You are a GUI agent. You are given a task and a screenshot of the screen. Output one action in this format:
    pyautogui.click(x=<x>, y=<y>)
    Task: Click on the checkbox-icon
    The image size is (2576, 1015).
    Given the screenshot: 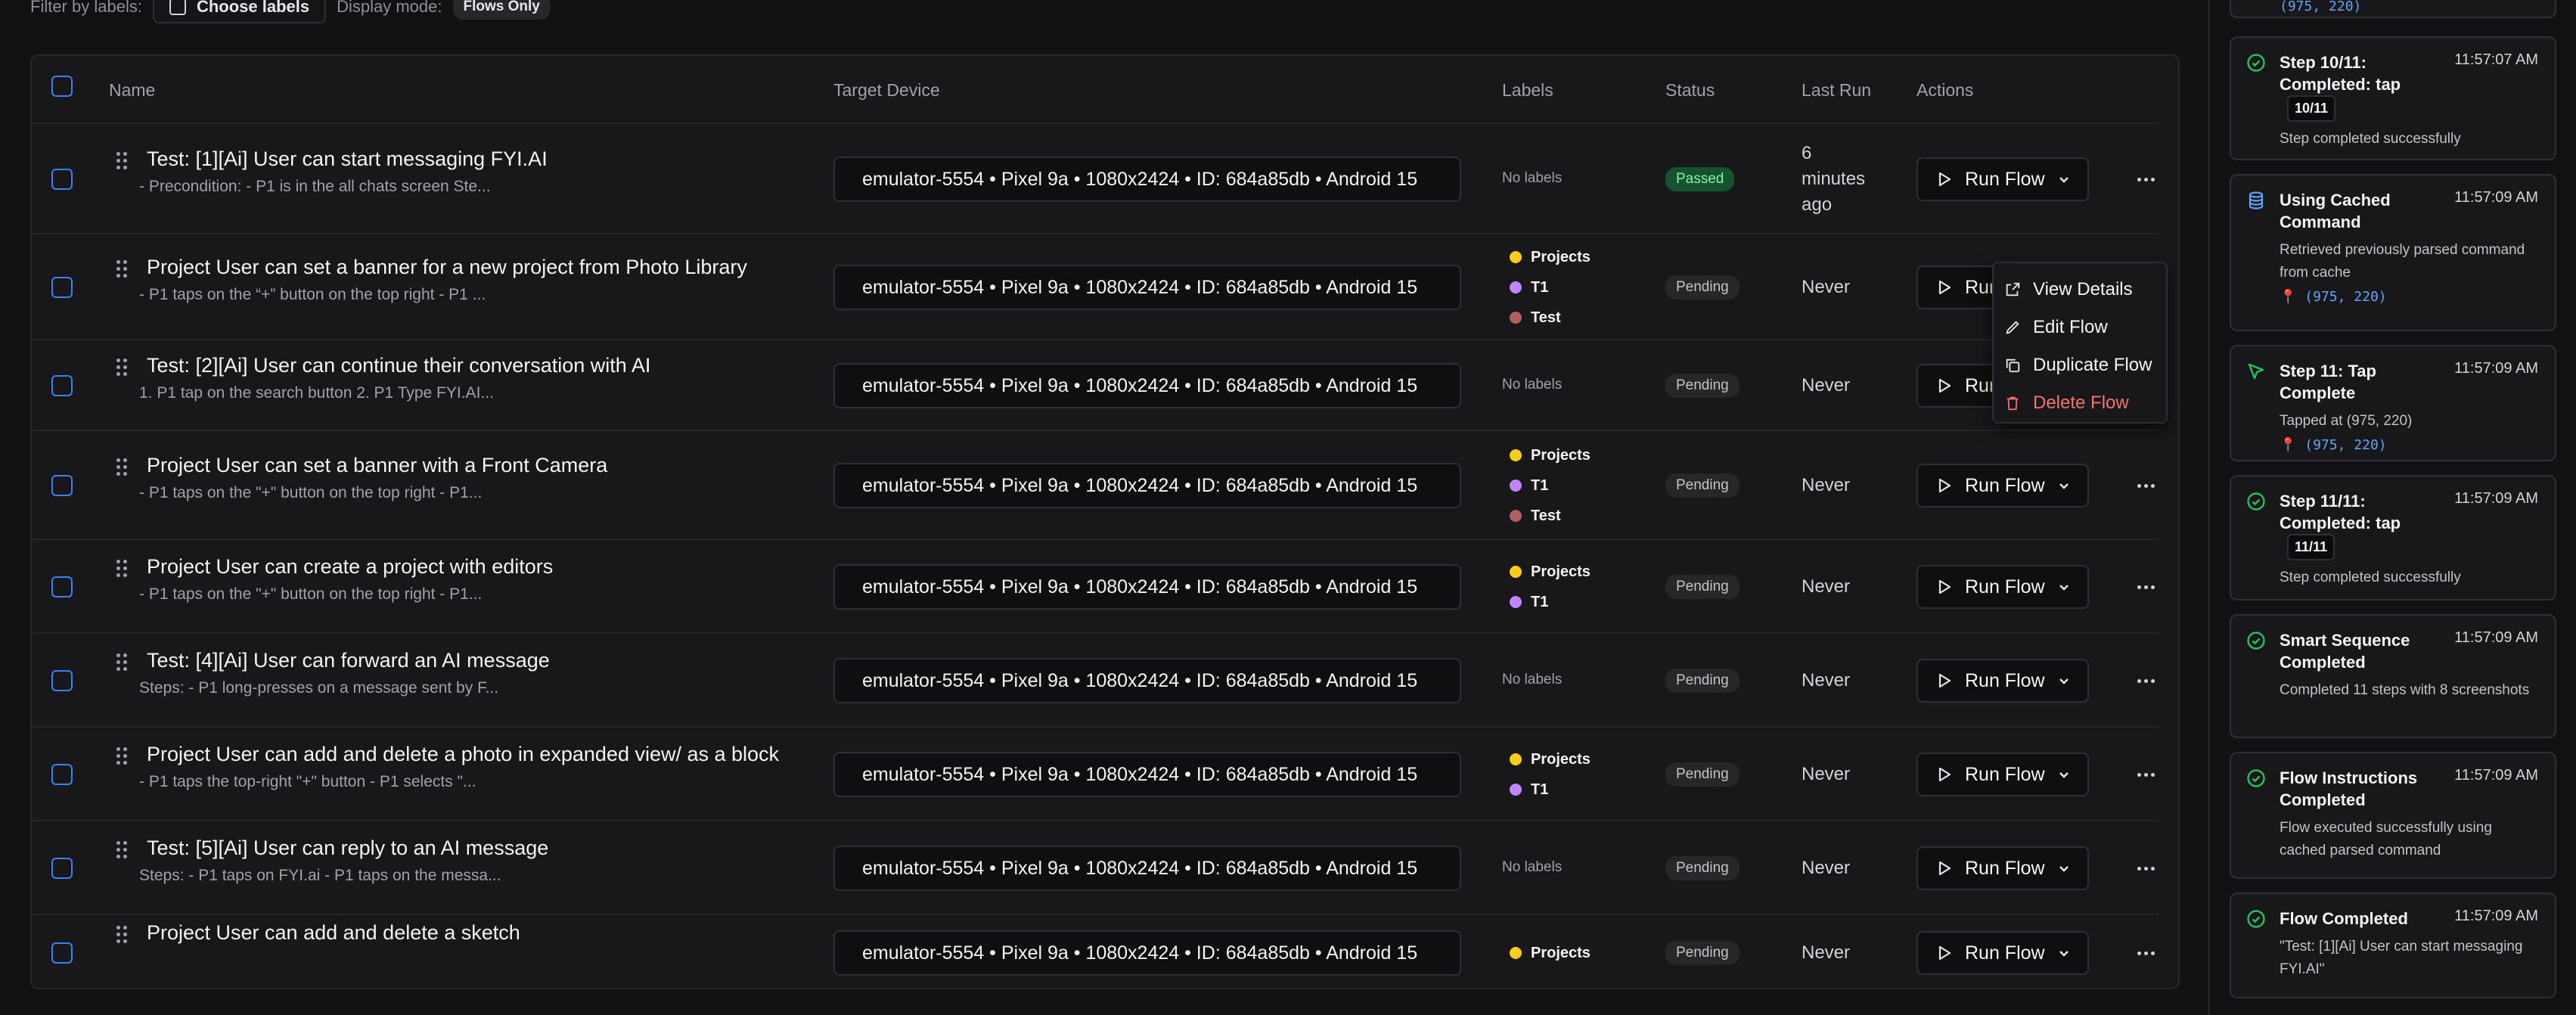 What is the action you would take?
    pyautogui.click(x=177, y=7)
    